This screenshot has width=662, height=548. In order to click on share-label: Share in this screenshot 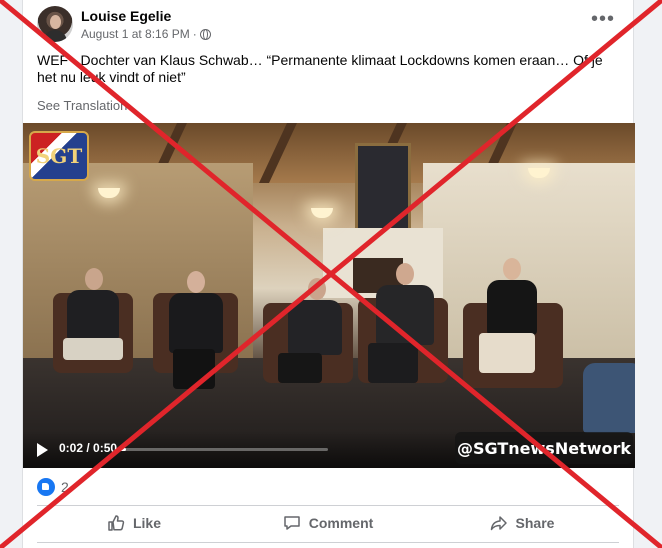, I will do `click(535, 523)`.